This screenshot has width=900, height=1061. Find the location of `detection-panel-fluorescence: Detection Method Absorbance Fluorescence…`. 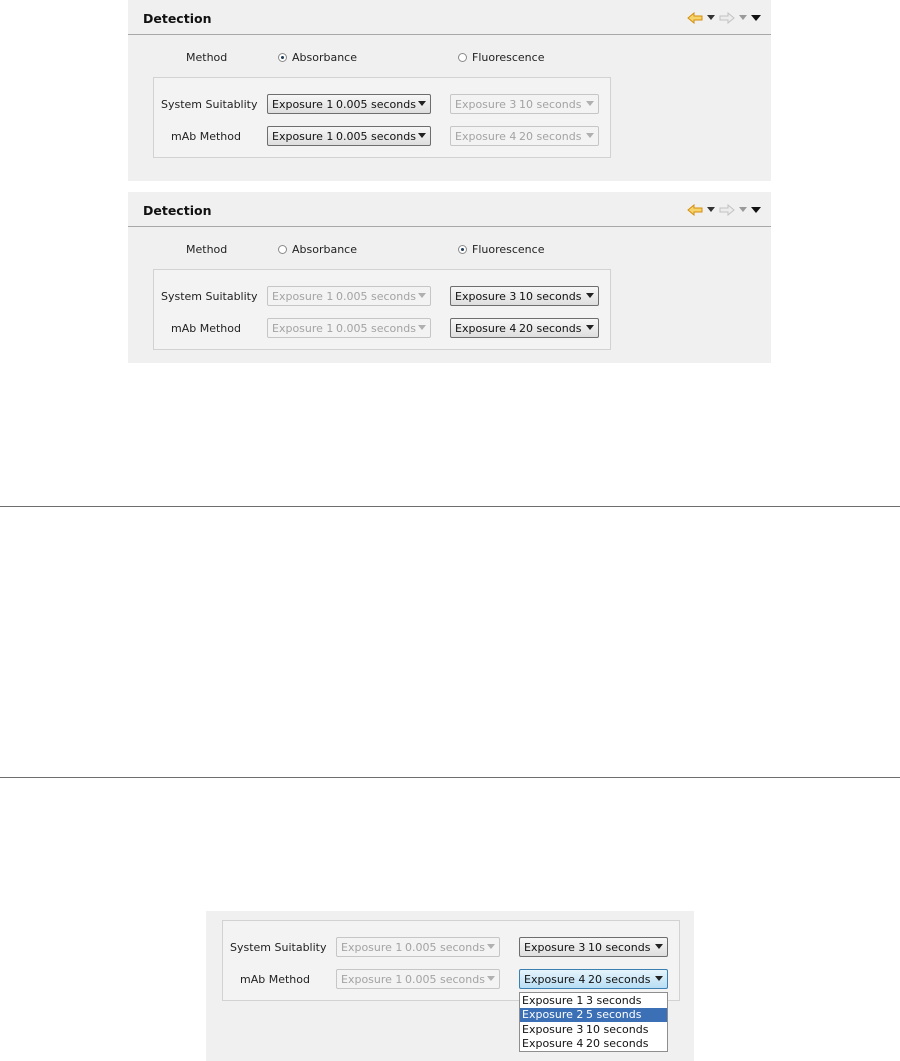

detection-panel-fluorescence: Detection Method Absorbance Fluorescence… is located at coordinates (449, 277).